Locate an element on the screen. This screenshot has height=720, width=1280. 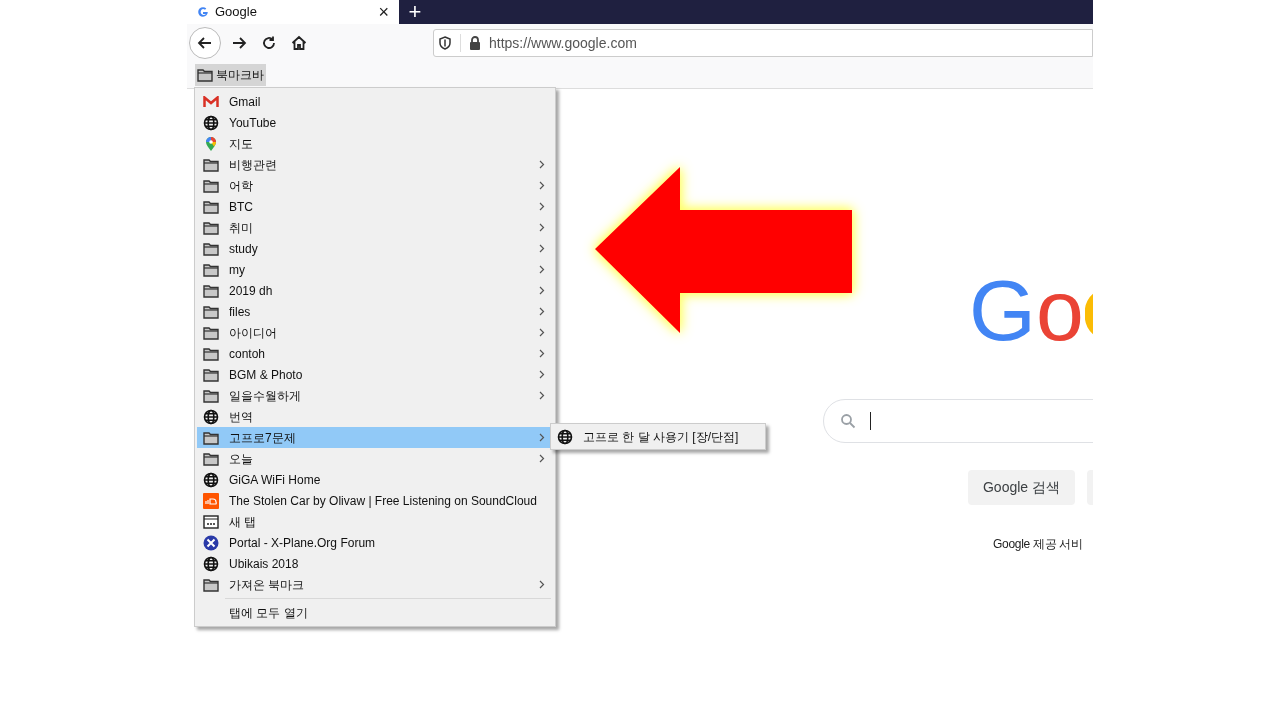
reload-icon is located at coordinates (269, 43).